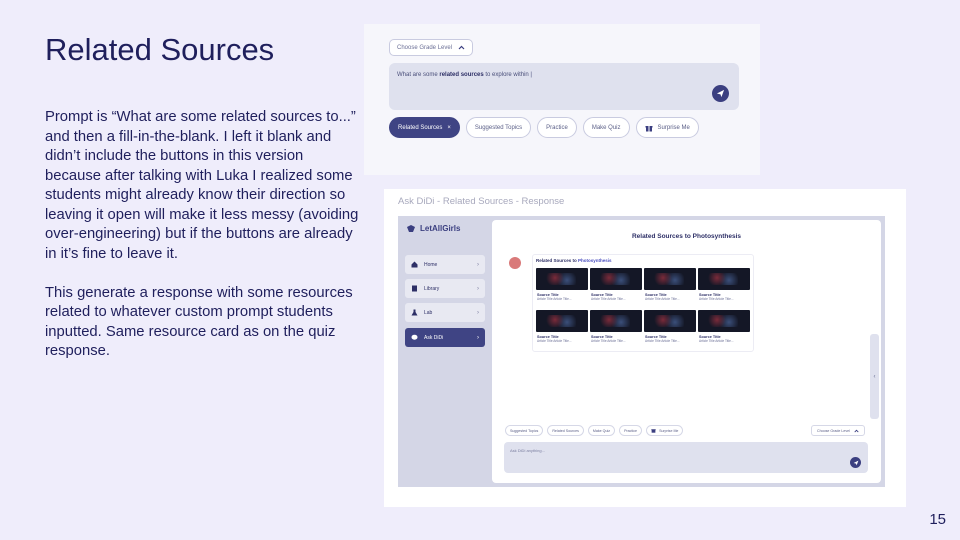 This screenshot has width=960, height=540. What do you see at coordinates (414, 264) in the screenshot?
I see `home-icon` at bounding box center [414, 264].